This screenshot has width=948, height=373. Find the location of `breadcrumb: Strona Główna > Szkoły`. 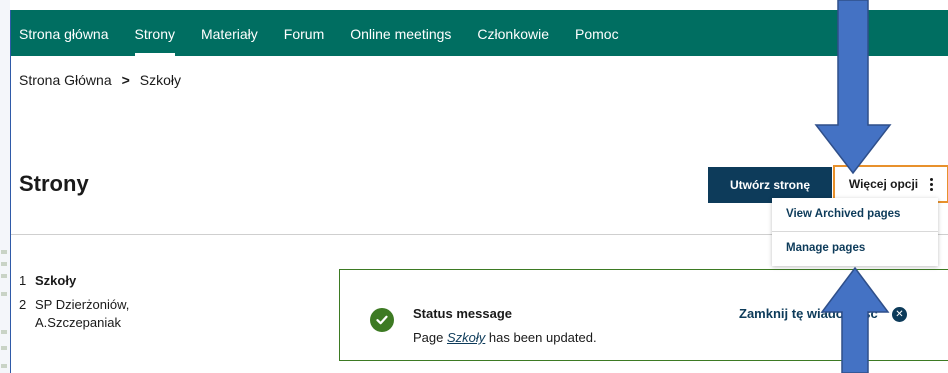

breadcrumb: Strona Główna > Szkoły is located at coordinates (100, 80).